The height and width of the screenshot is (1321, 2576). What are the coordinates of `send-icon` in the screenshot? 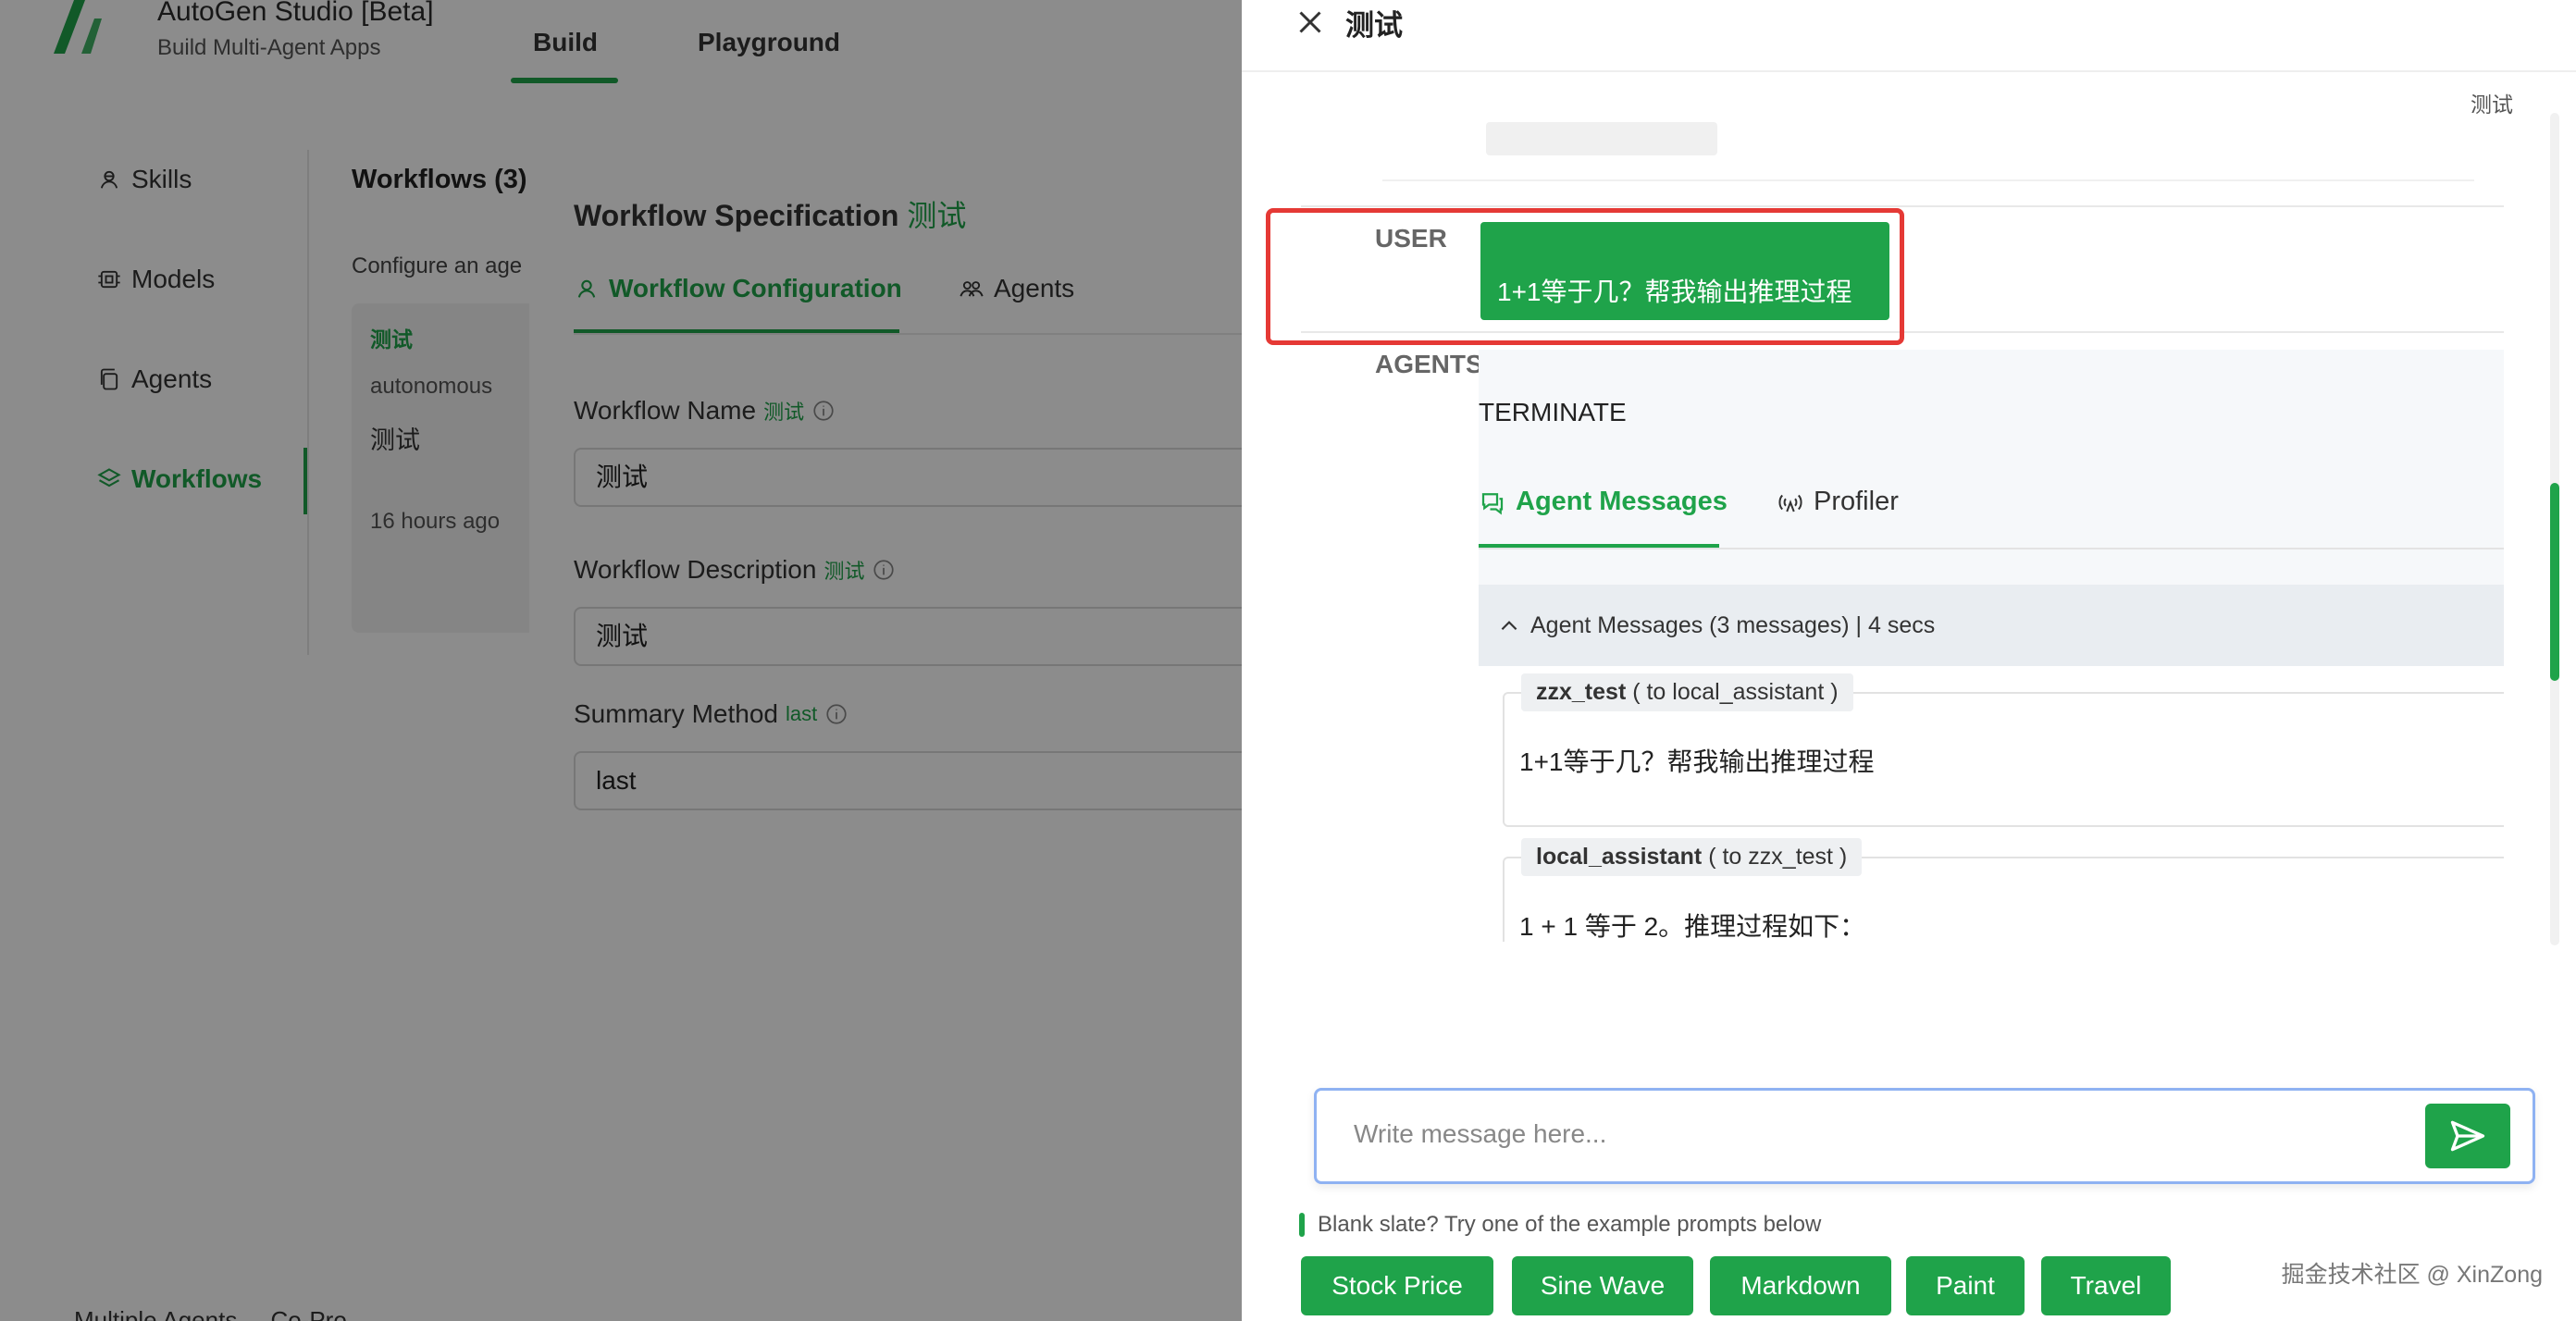 It's located at (2467, 1136).